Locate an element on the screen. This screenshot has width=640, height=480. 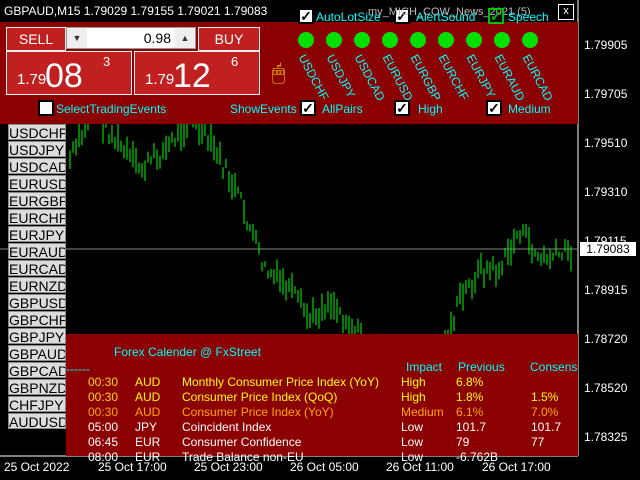
price-tick: 1.78325 is located at coordinates (606, 437).